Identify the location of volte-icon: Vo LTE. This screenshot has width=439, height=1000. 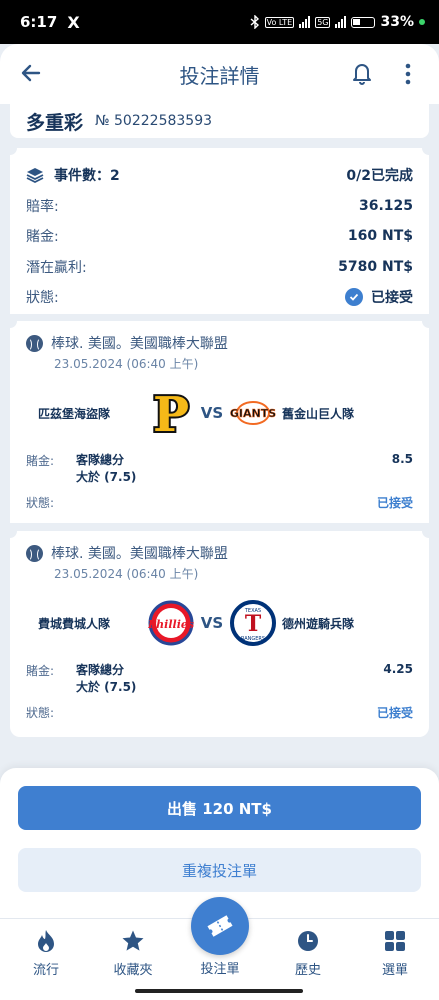
(279, 22).